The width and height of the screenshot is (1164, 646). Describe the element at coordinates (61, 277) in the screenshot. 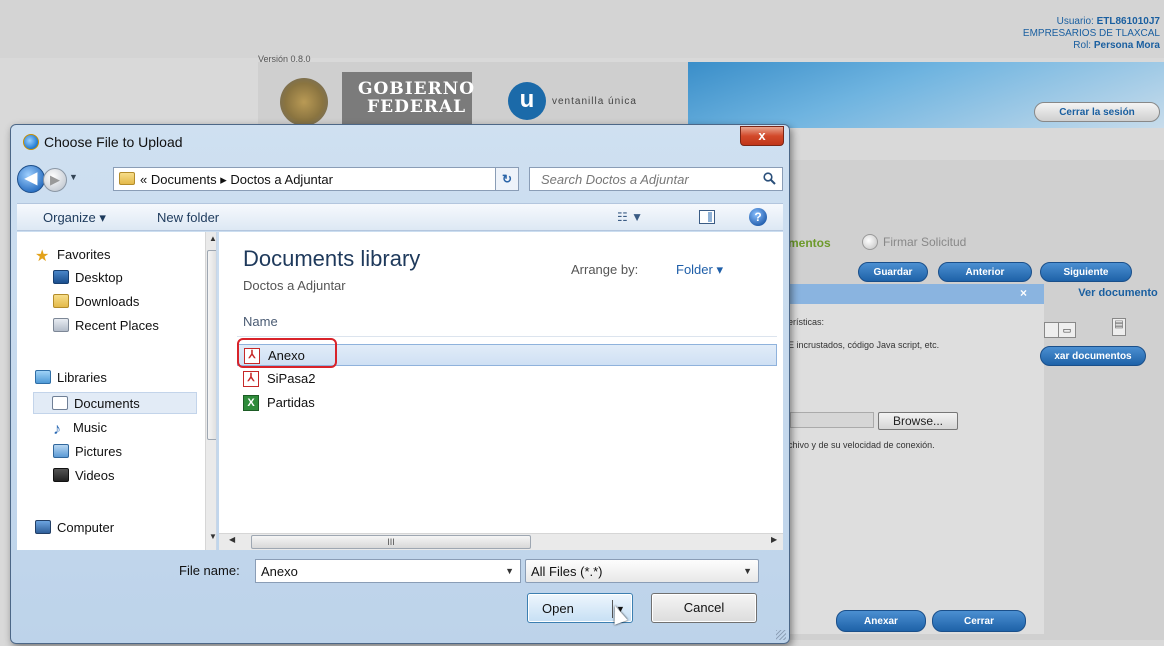

I see `desktop-icon` at that location.